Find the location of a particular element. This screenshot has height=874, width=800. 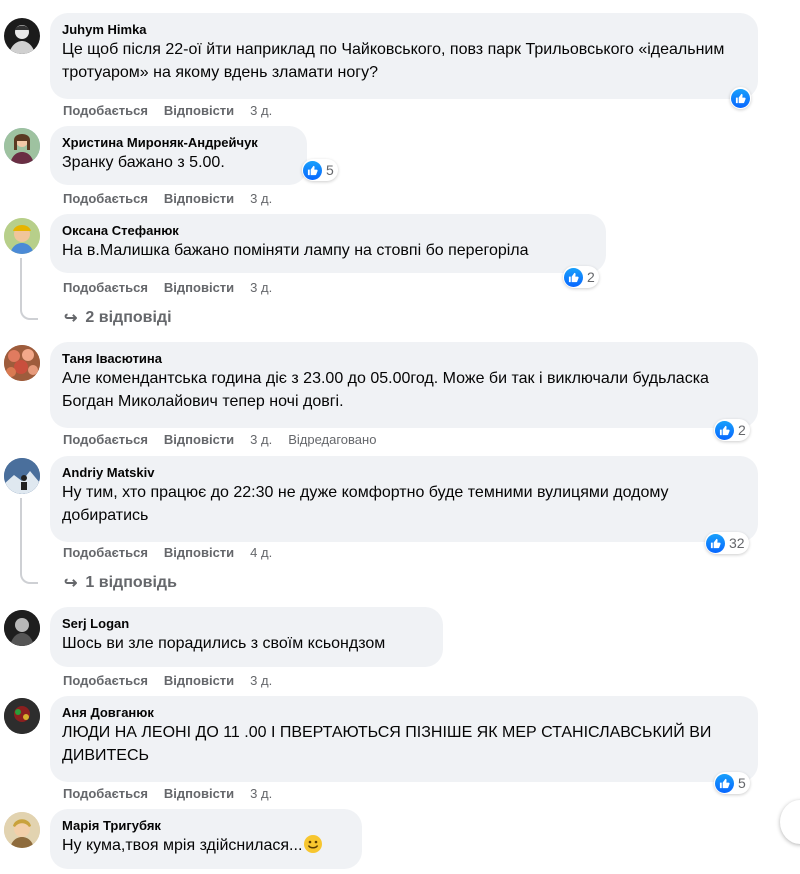

edited-label: Відредаговано is located at coordinates (332, 439).